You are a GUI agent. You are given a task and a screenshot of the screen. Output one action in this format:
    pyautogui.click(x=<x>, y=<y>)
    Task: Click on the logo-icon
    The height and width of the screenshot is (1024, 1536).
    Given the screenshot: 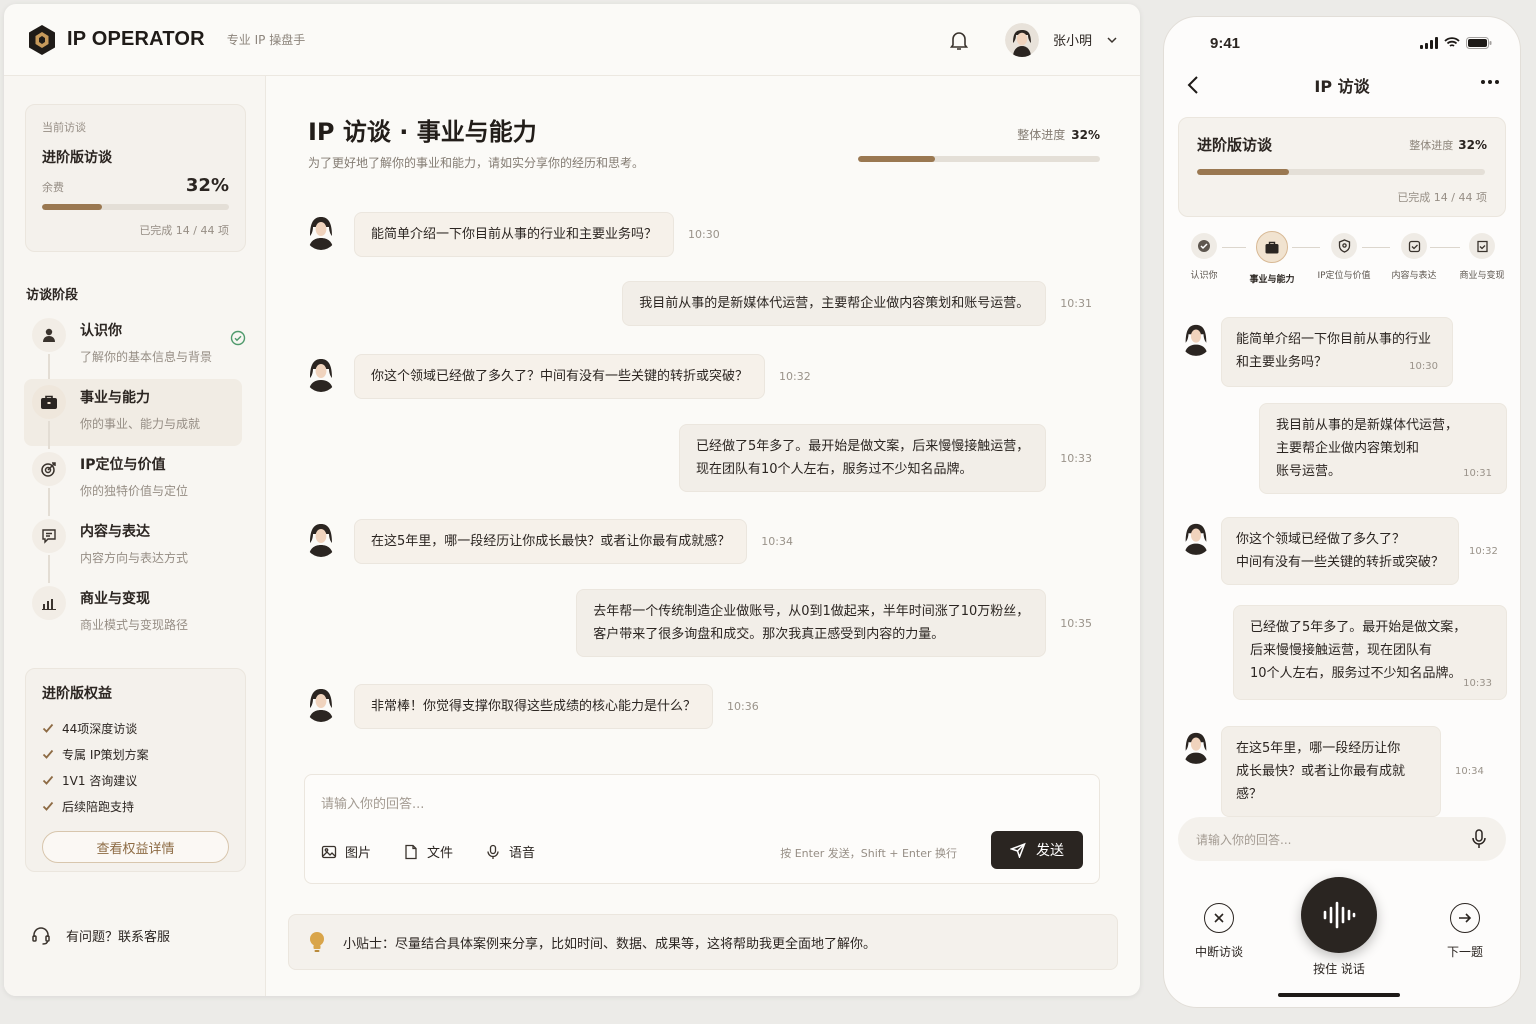 What is the action you would take?
    pyautogui.click(x=42, y=39)
    